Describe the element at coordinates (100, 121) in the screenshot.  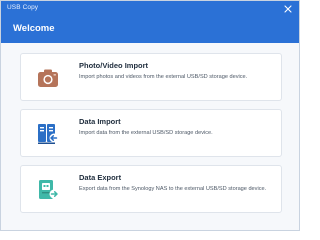
I see `option-title: Data Import` at that location.